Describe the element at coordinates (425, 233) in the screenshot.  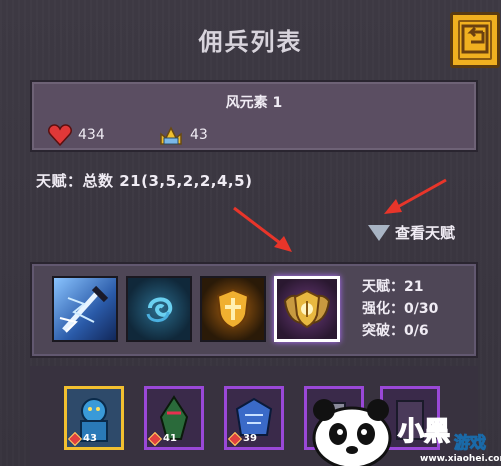
I see `view-talent-label: 查看天赋` at that location.